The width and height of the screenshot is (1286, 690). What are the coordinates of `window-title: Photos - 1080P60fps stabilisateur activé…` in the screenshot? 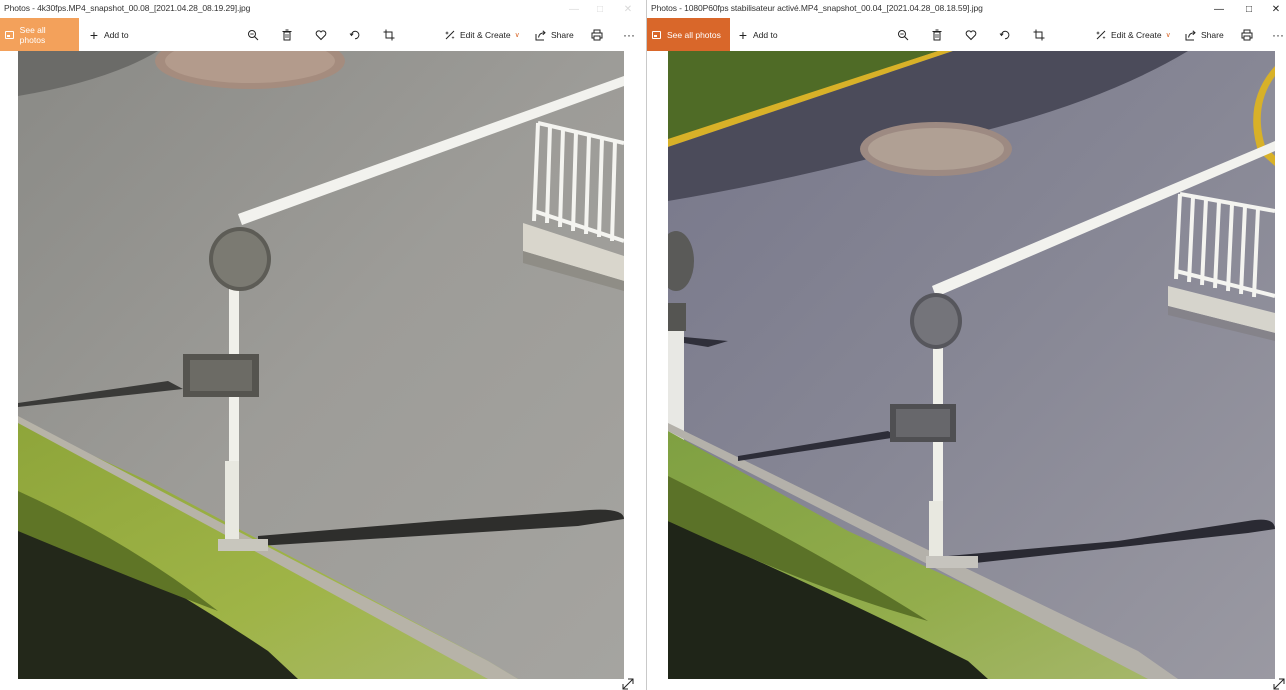 It's located at (817, 8).